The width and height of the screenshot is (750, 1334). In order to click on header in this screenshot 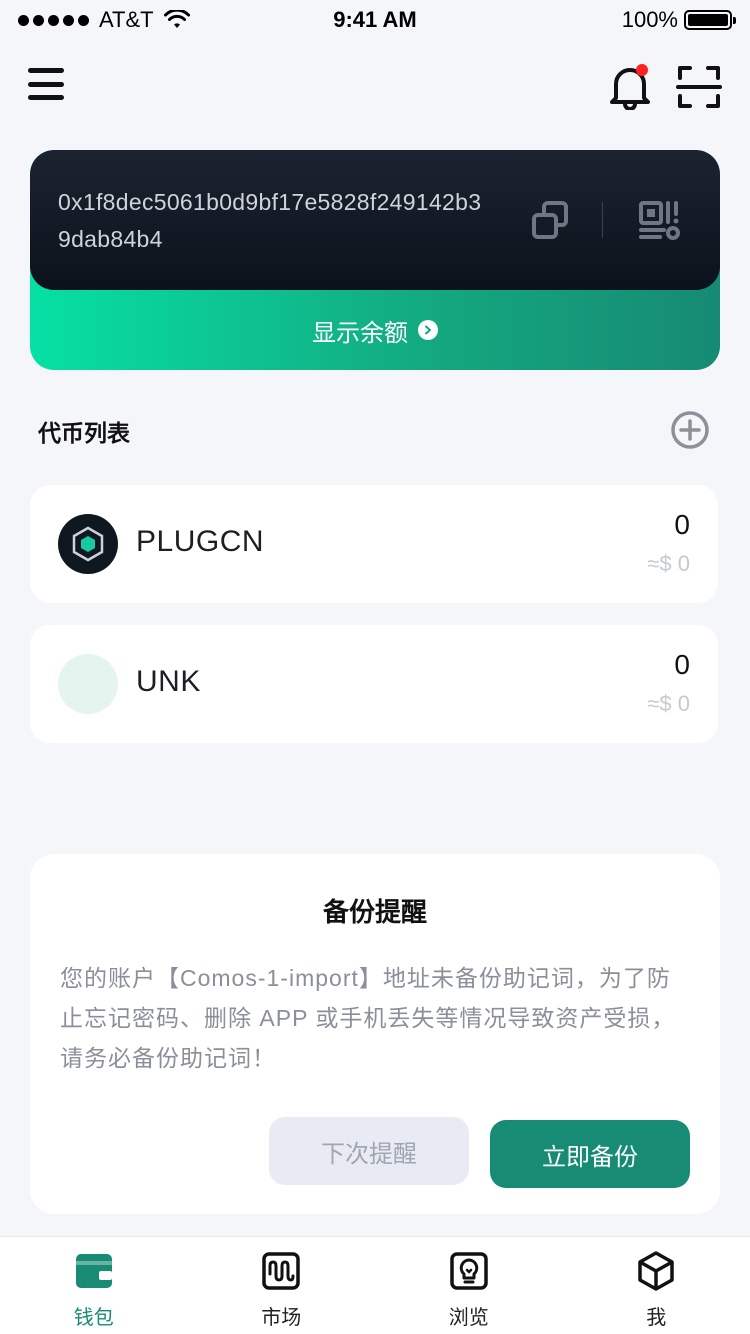, I will do `click(375, 86)`.